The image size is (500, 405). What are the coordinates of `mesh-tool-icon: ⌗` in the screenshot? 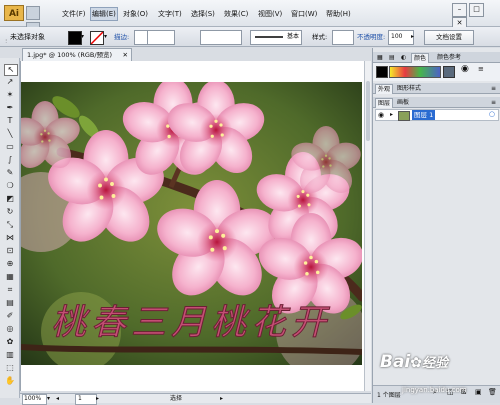 It's located at (10, 290).